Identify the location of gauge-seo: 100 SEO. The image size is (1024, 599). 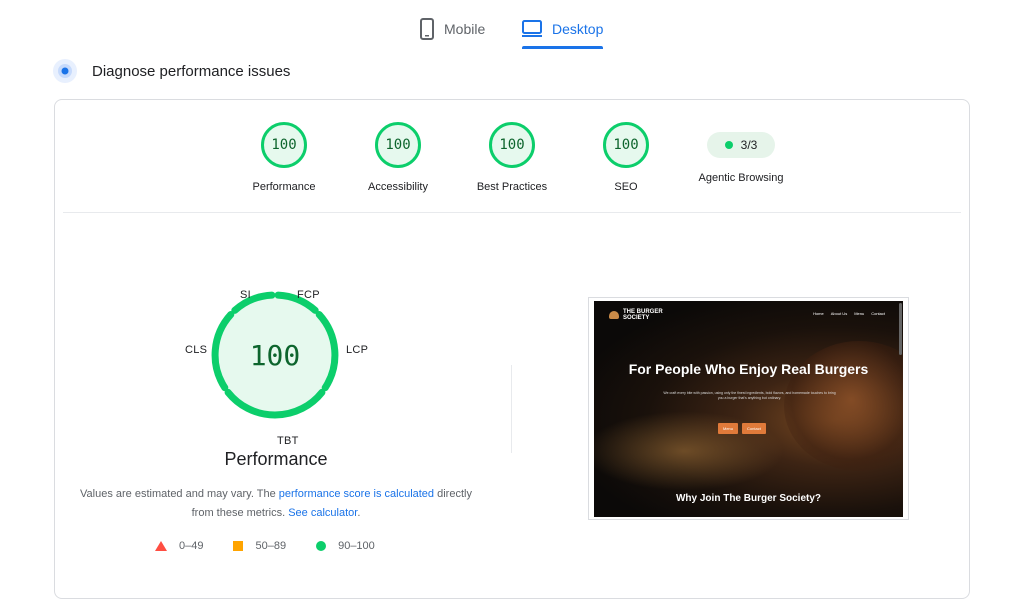
(626, 157).